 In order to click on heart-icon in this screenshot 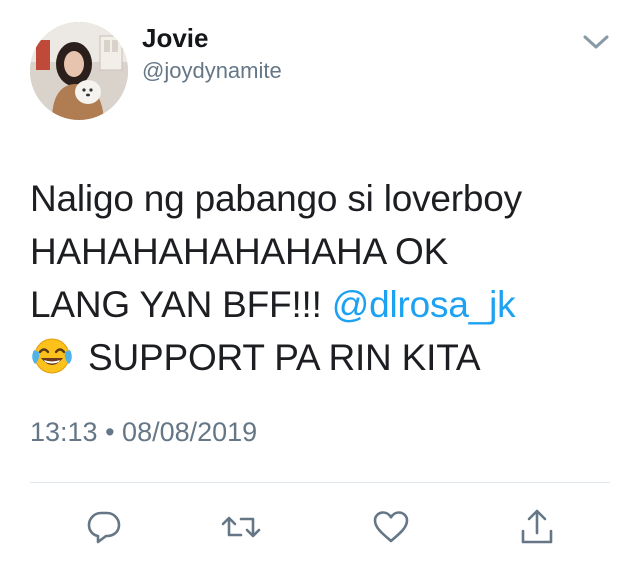, I will do `click(391, 527)`.